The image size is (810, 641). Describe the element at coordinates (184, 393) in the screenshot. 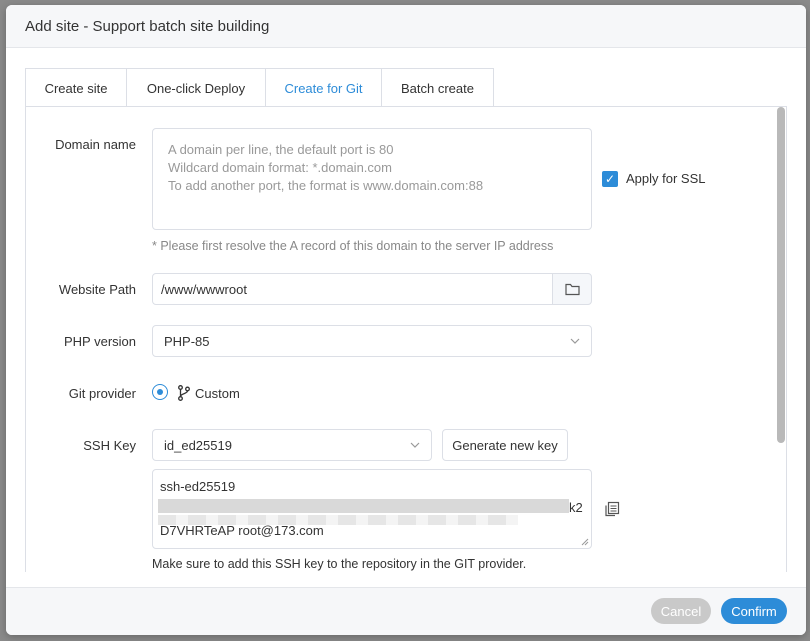

I see `git-branch-icon` at that location.